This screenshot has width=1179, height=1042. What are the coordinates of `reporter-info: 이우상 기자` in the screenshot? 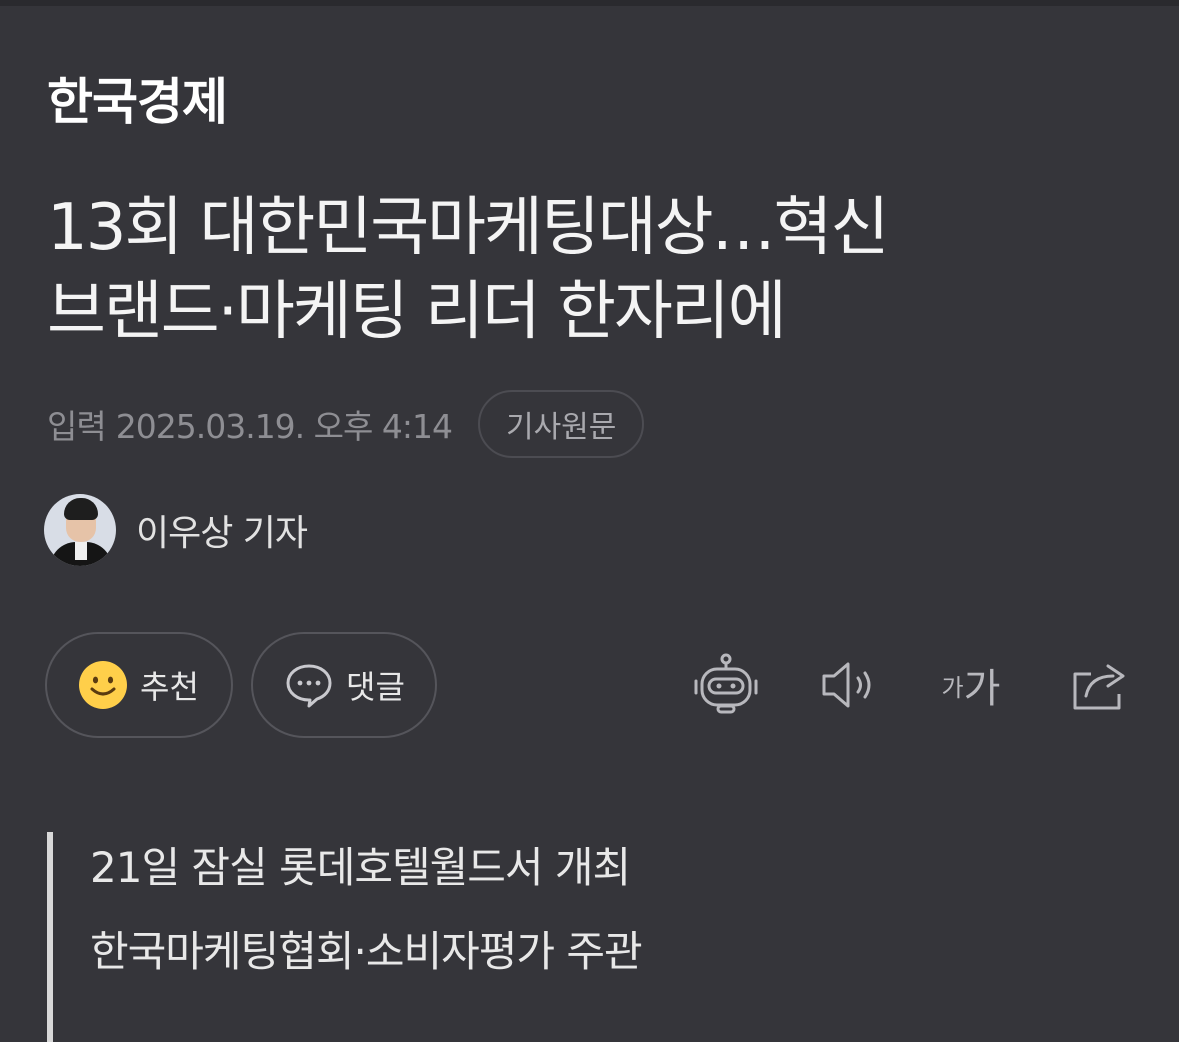 It's located at (176, 530).